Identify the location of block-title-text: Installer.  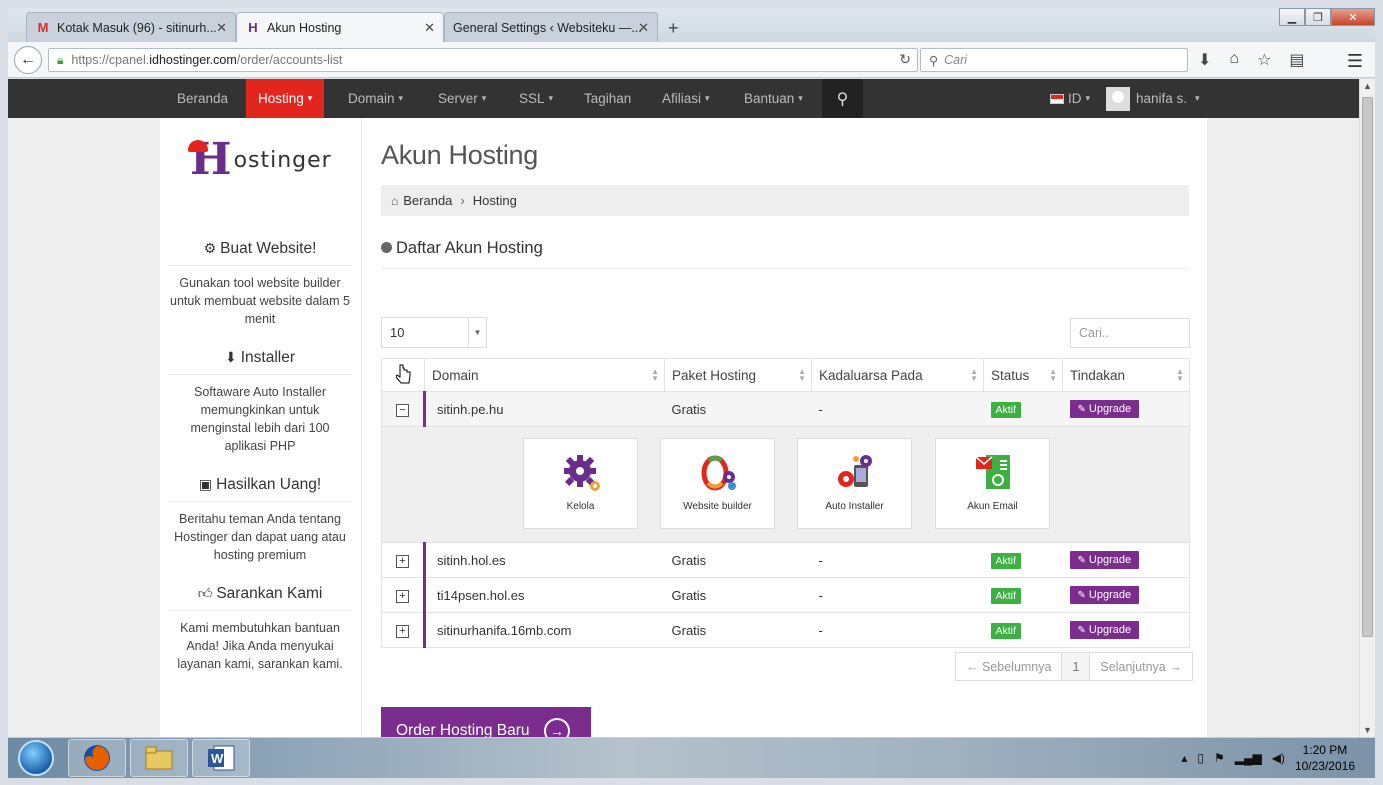
(268, 357).